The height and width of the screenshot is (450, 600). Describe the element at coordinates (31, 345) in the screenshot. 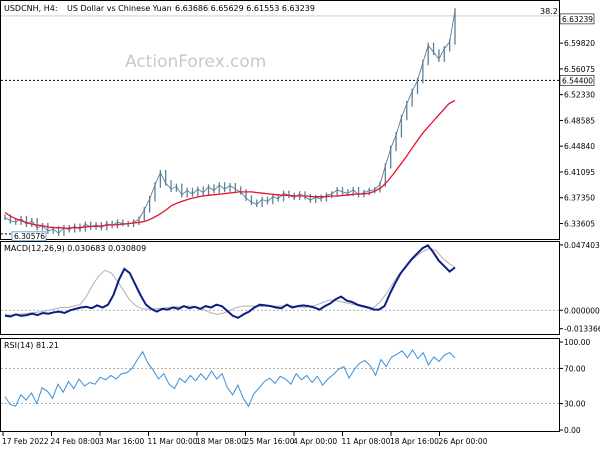

I see `rsi-label: RSI(14) 81.21` at that location.